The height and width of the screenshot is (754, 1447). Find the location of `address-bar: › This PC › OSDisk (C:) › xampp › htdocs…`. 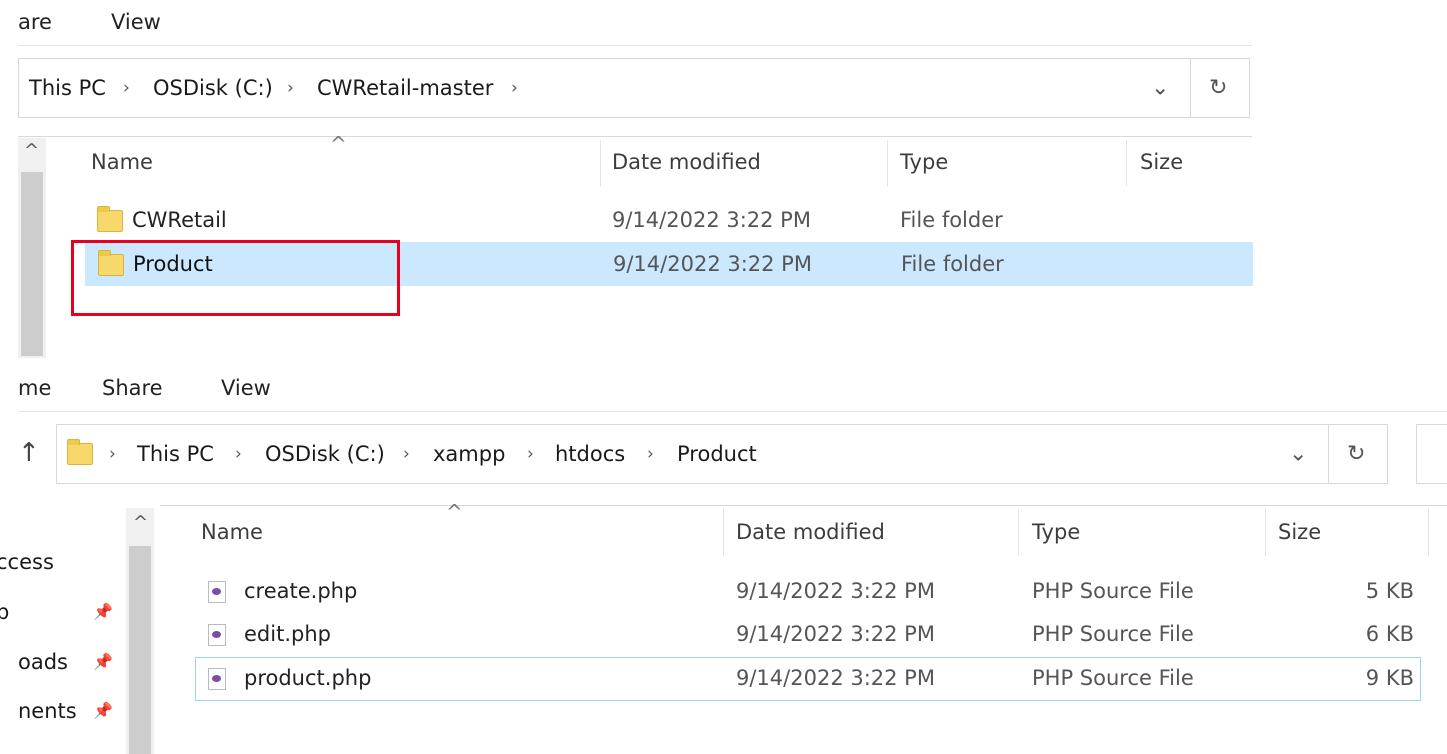

address-bar: › This PC › OSDisk (C:) › xampp › htdocs… is located at coordinates (693, 454).